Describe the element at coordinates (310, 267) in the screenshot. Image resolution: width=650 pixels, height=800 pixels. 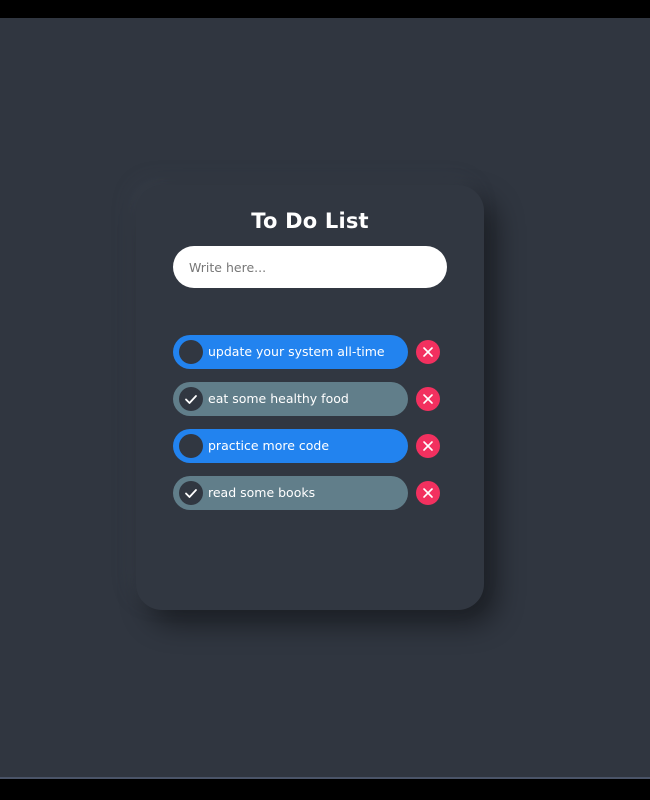
I see `task-input` at that location.